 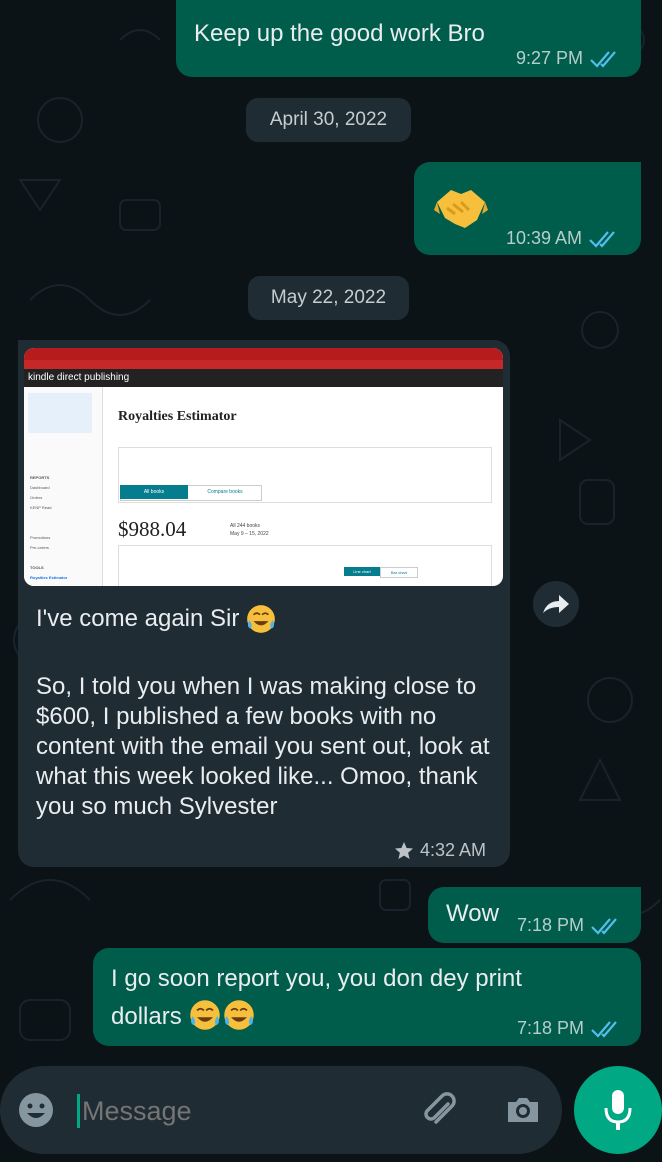 What do you see at coordinates (328, 120) in the screenshot?
I see `date-separator: April 30, 2022` at bounding box center [328, 120].